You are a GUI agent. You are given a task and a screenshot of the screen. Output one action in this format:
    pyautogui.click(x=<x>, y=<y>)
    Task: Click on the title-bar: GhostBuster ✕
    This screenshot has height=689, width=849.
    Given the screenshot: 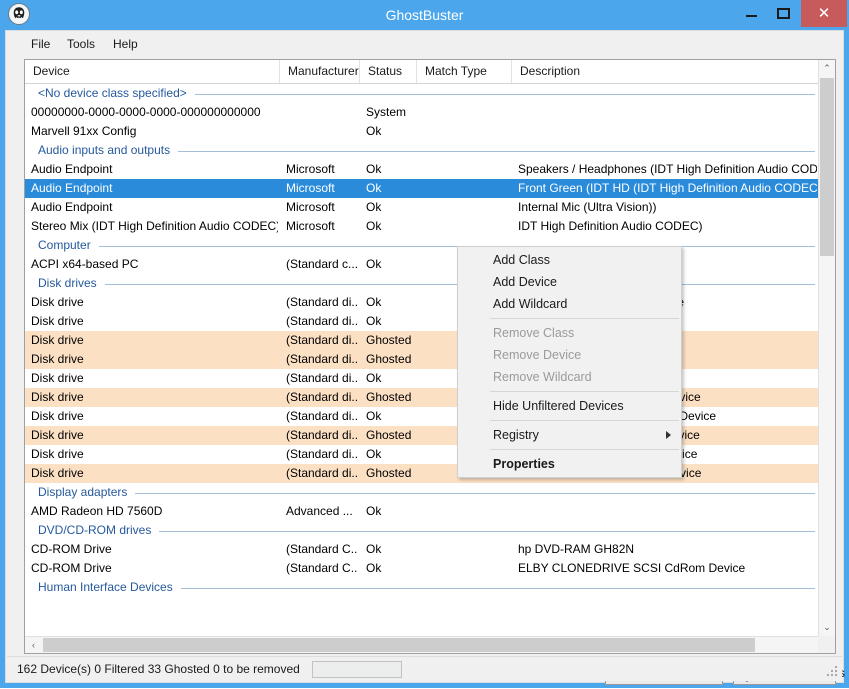 What is the action you would take?
    pyautogui.click(x=424, y=15)
    